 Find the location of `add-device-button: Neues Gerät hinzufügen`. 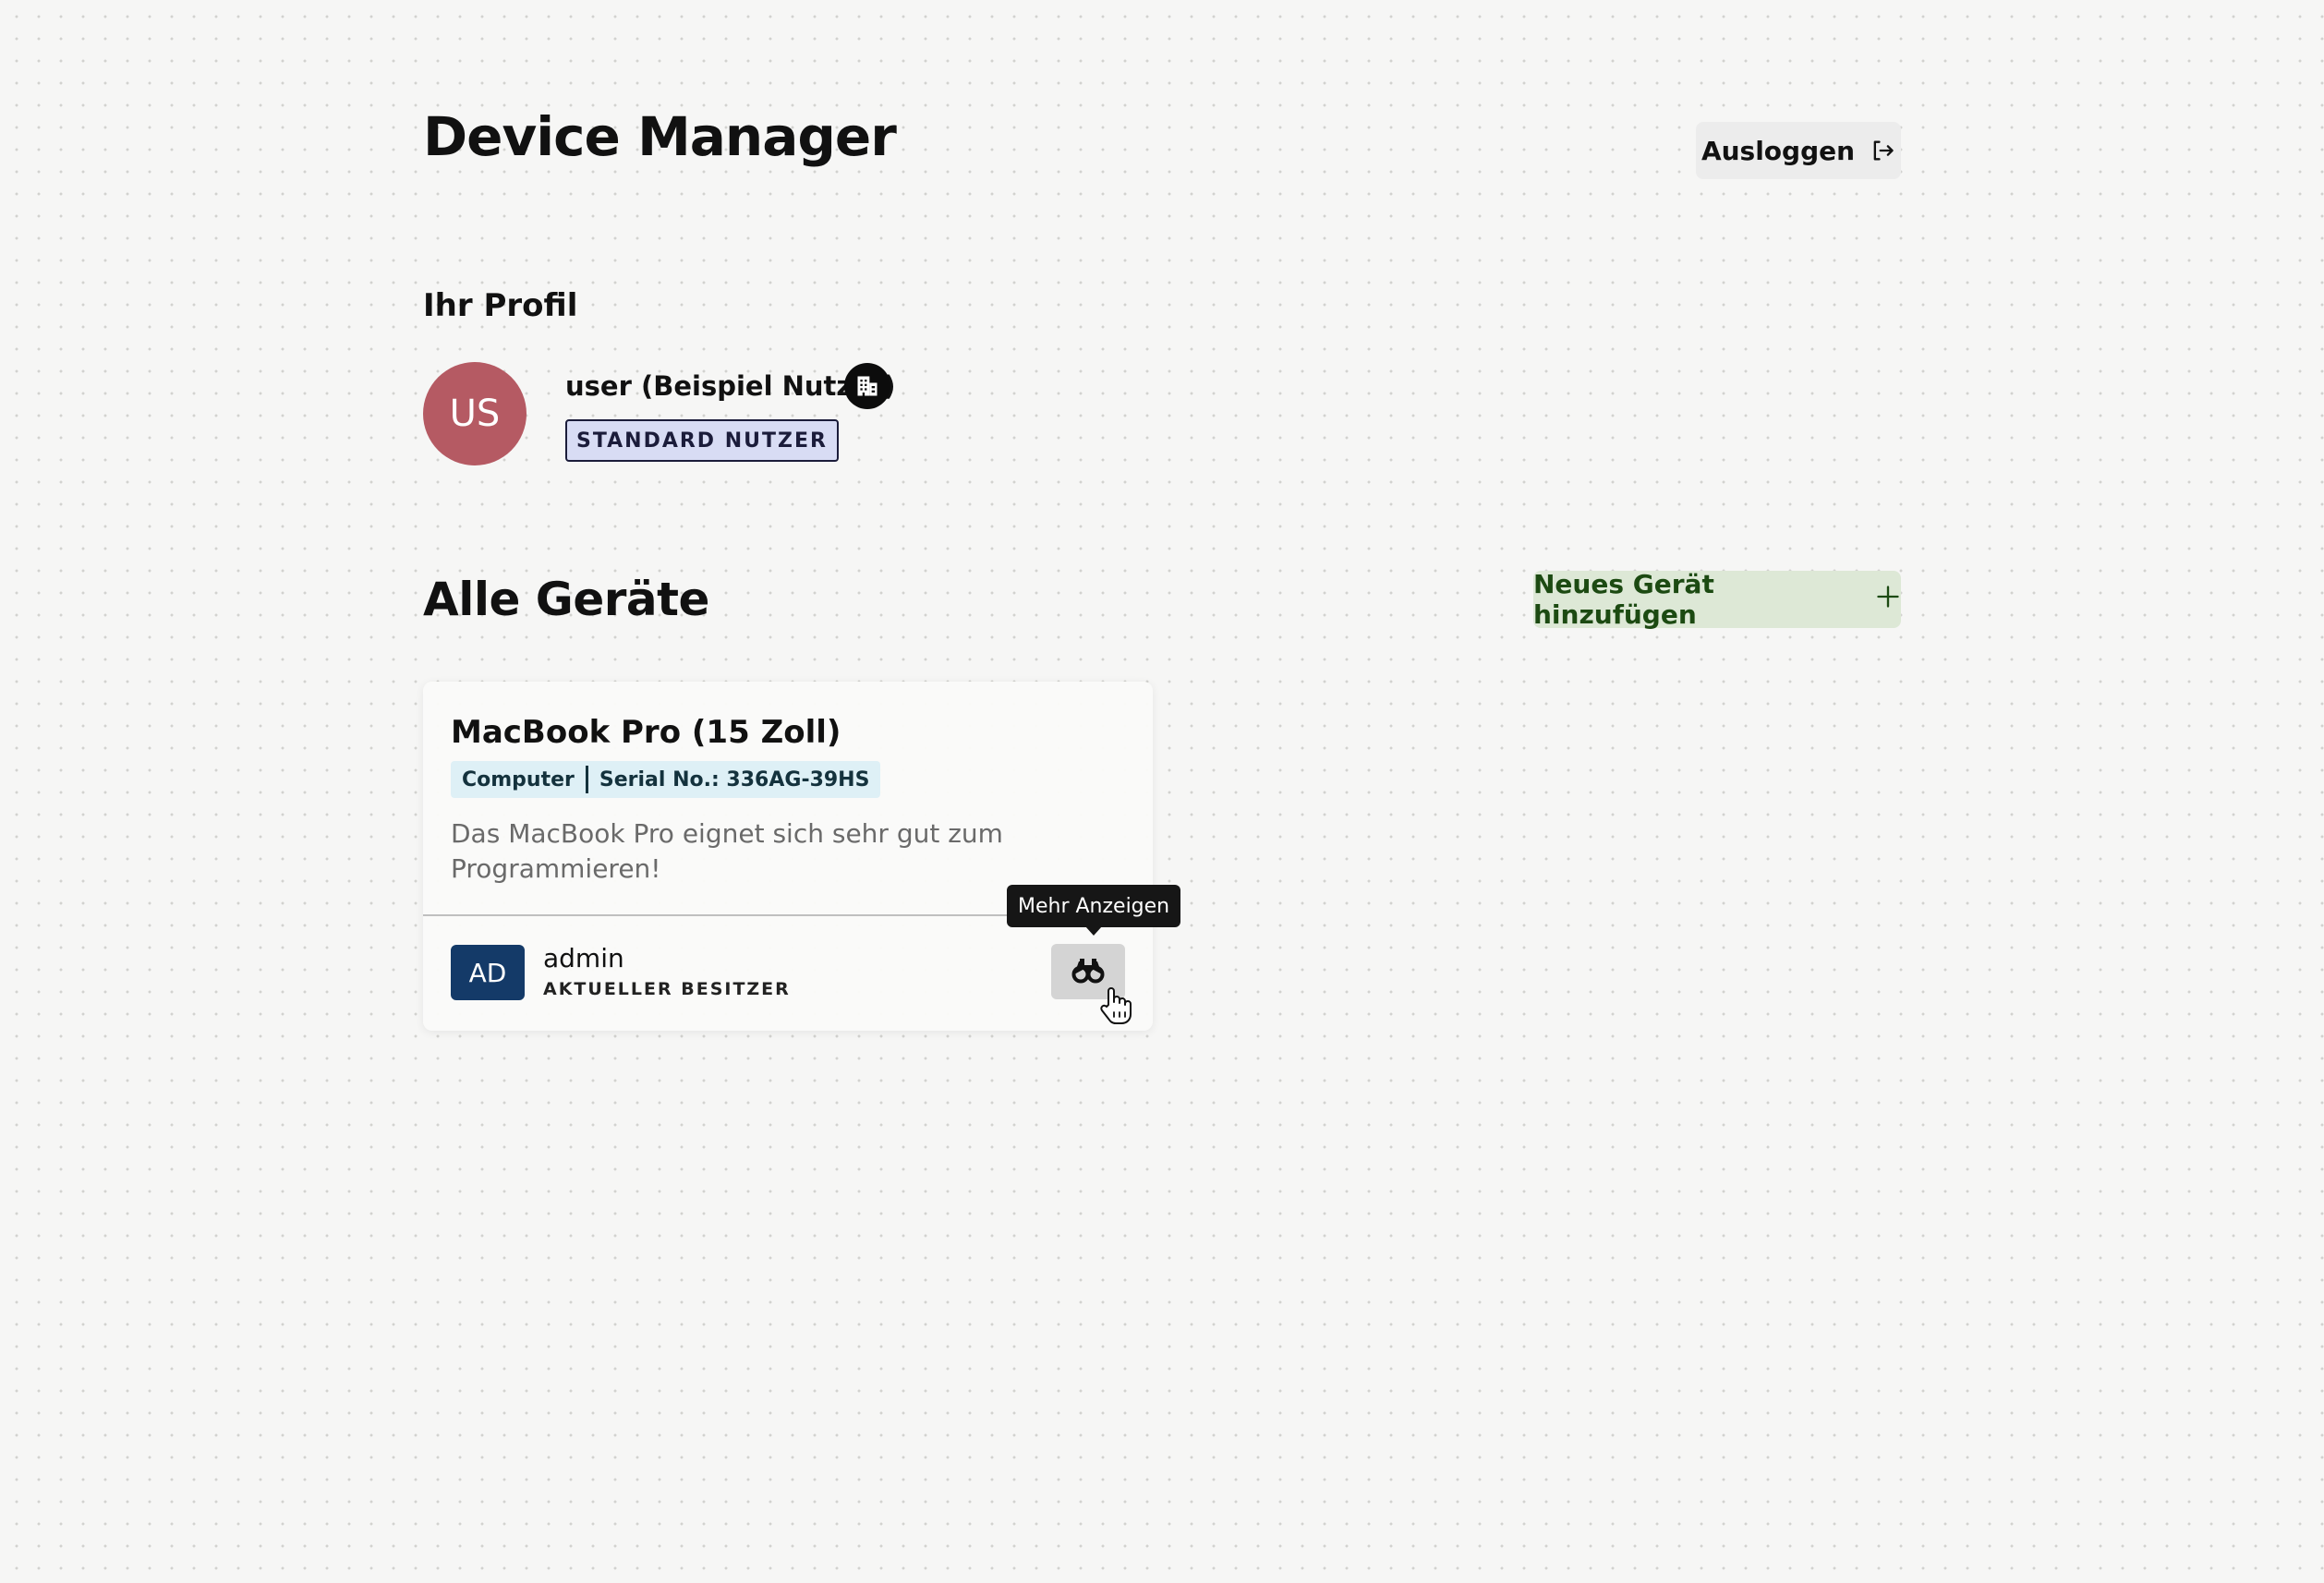

add-device-button: Neues Gerät hinzufügen is located at coordinates (1717, 599).